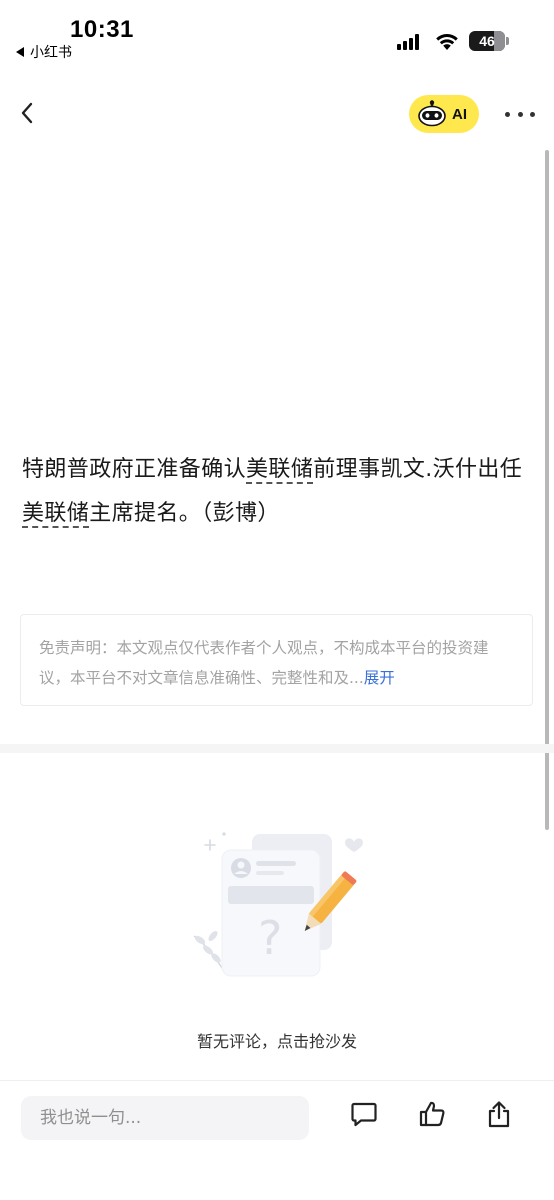 Image resolution: width=554 pixels, height=1200 pixels. Describe the element at coordinates (418, 469) in the screenshot. I see `article-text: 前理事凯文.沃什出任` at that location.